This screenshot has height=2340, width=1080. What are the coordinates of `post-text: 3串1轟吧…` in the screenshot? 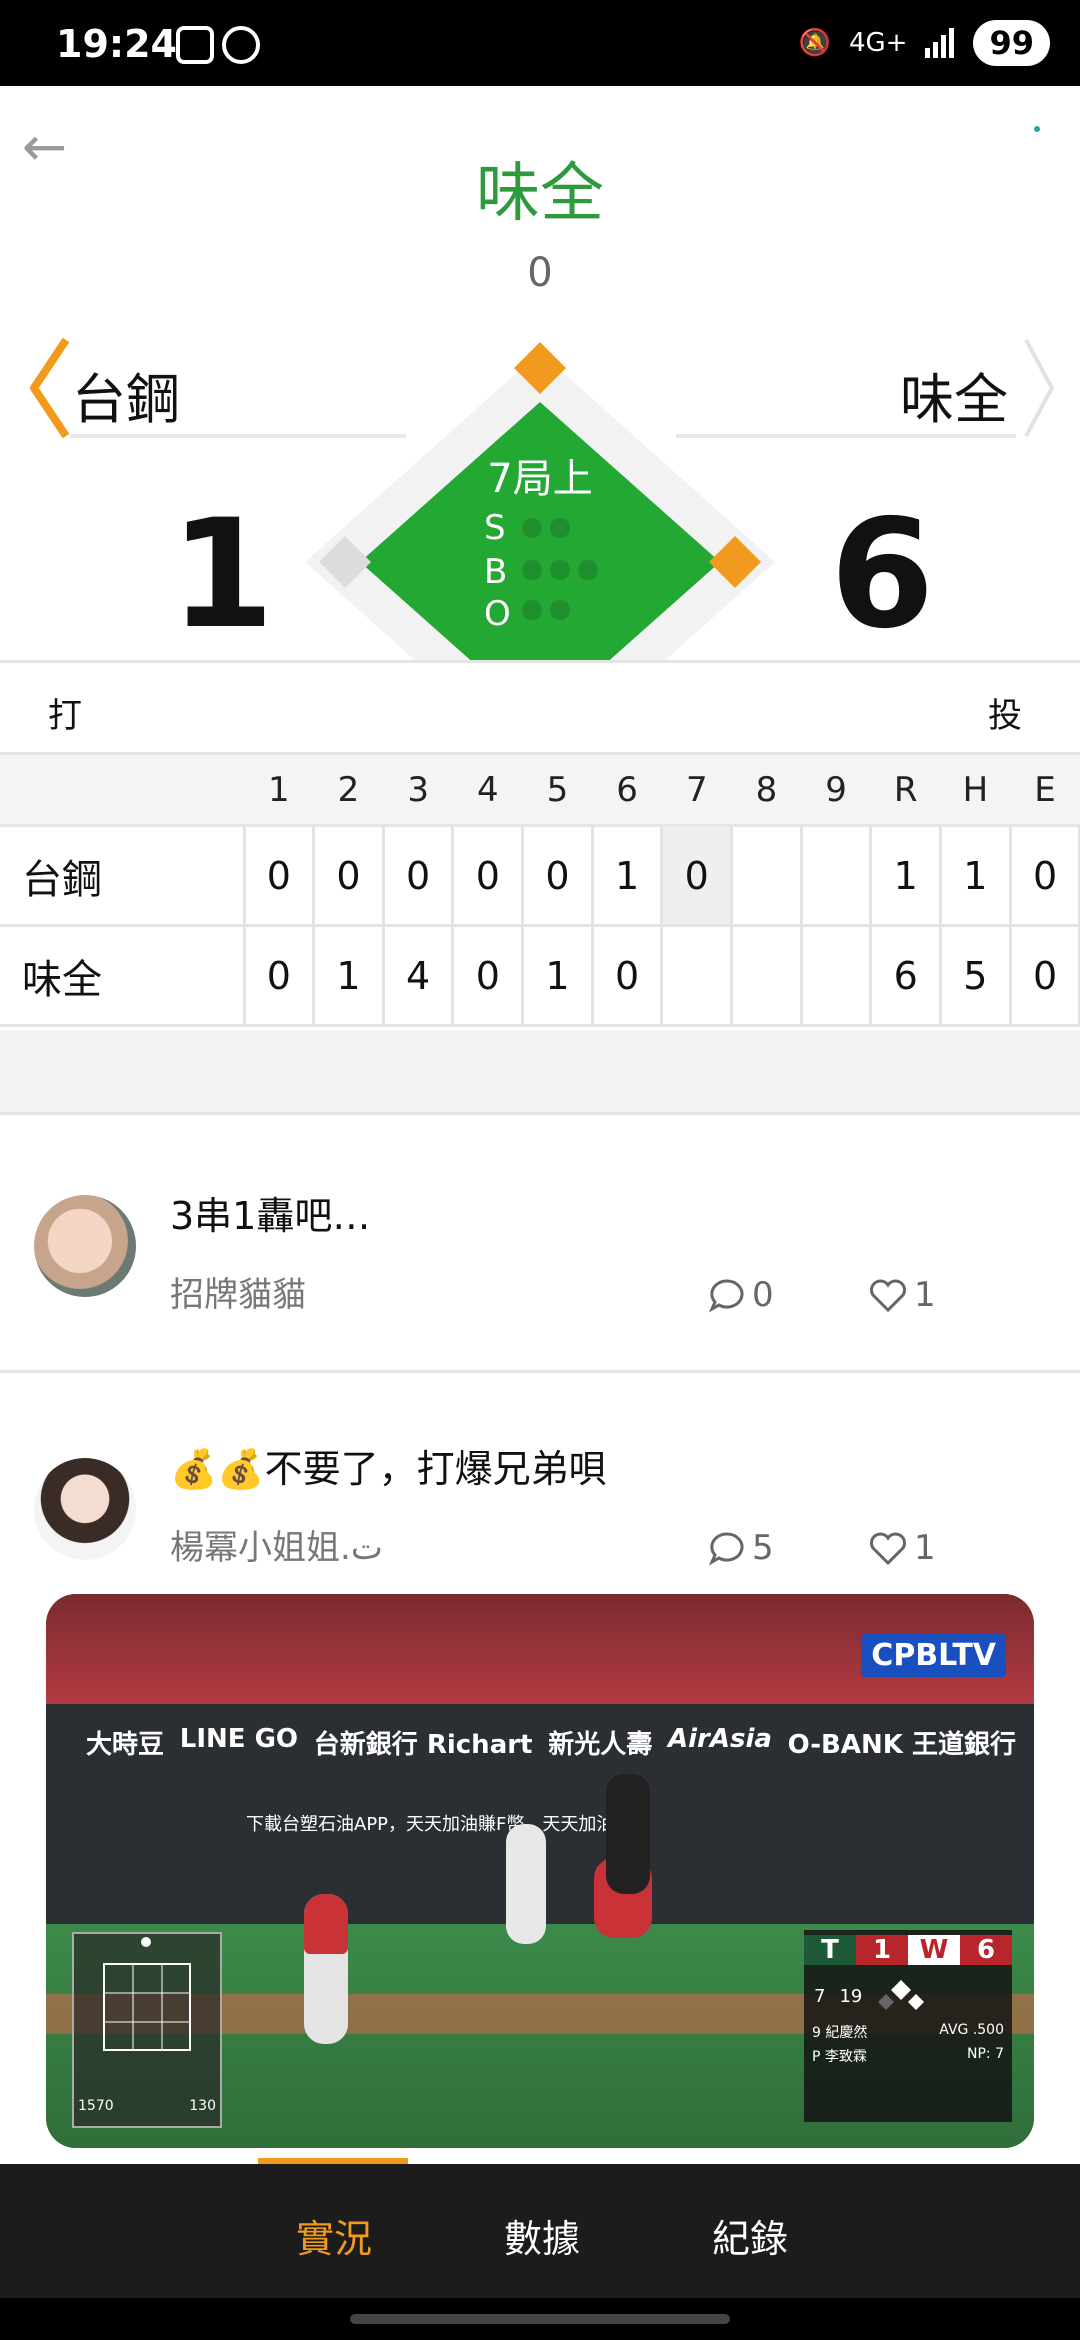 It's located at (270, 1216).